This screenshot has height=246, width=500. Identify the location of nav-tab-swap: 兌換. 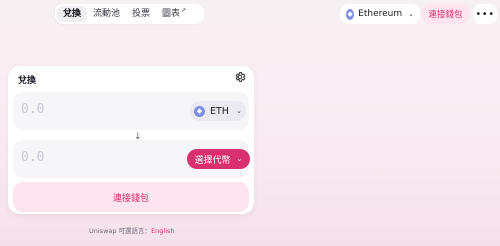
(72, 14).